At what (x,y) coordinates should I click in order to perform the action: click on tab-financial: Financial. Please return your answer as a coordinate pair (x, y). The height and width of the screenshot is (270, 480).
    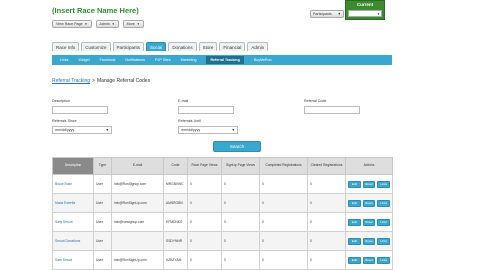
    Looking at the image, I should click on (232, 46).